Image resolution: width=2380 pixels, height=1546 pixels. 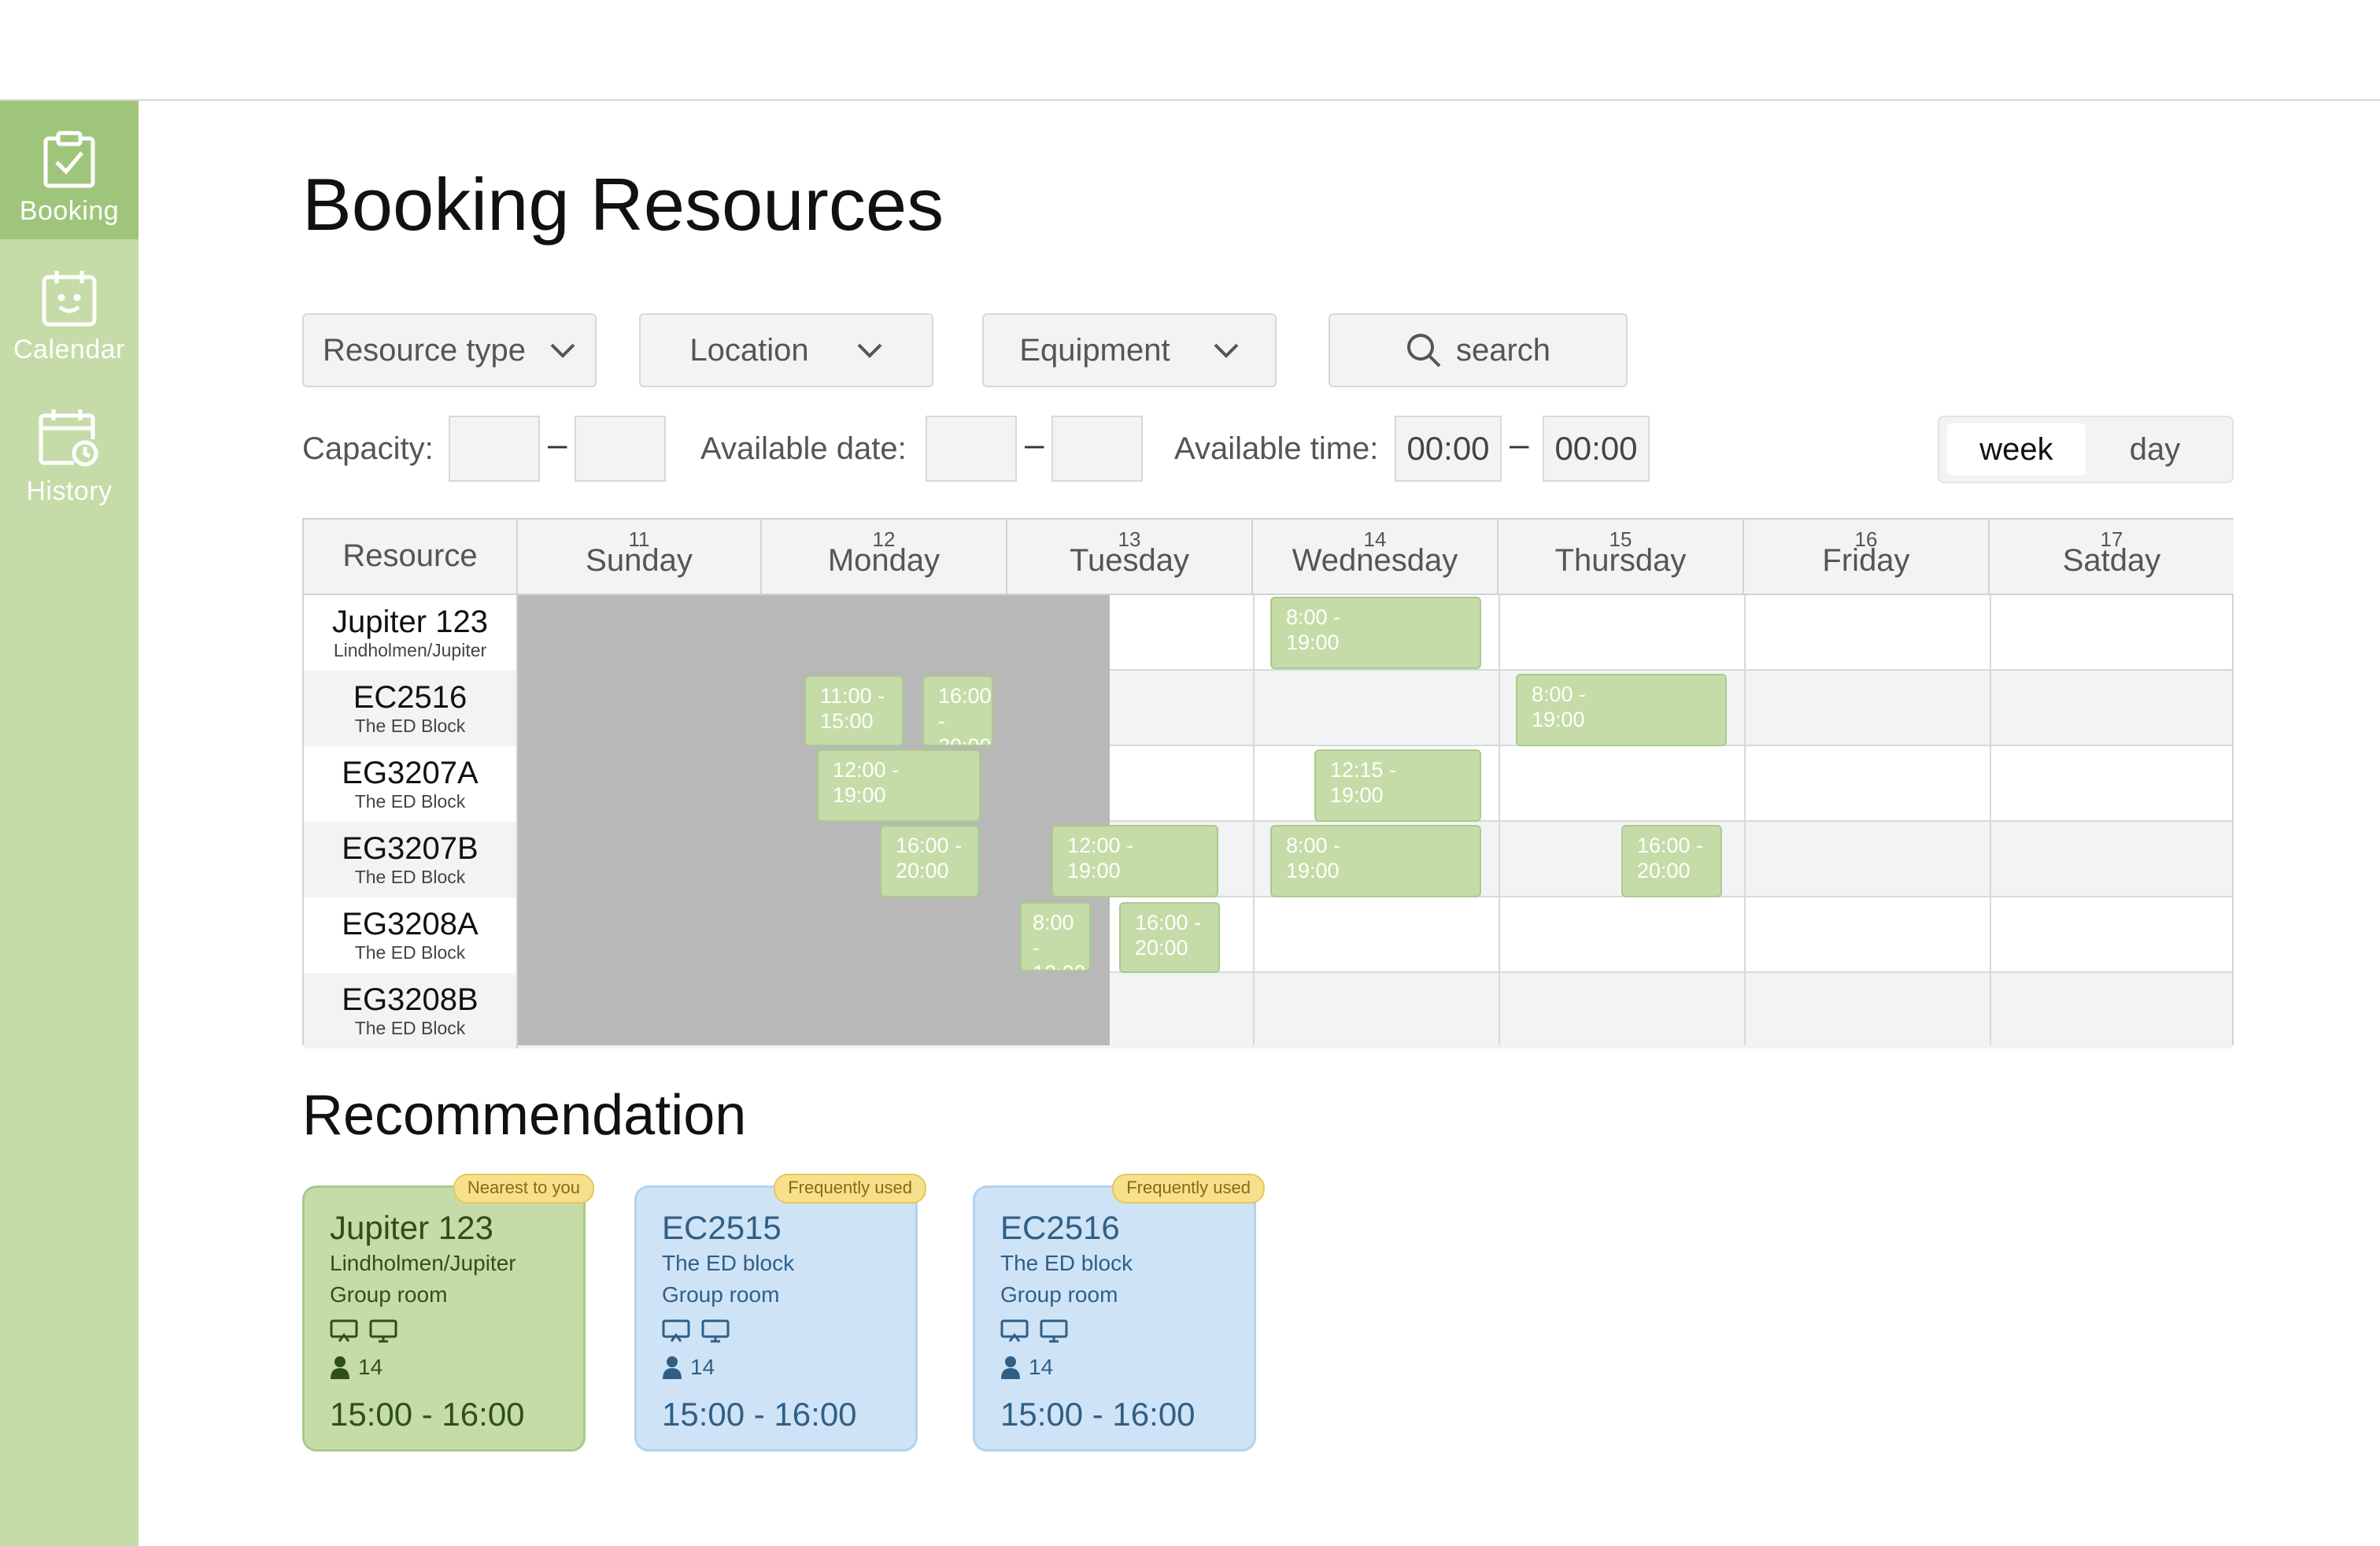 What do you see at coordinates (884, 560) in the screenshot?
I see `day-name: Monday` at bounding box center [884, 560].